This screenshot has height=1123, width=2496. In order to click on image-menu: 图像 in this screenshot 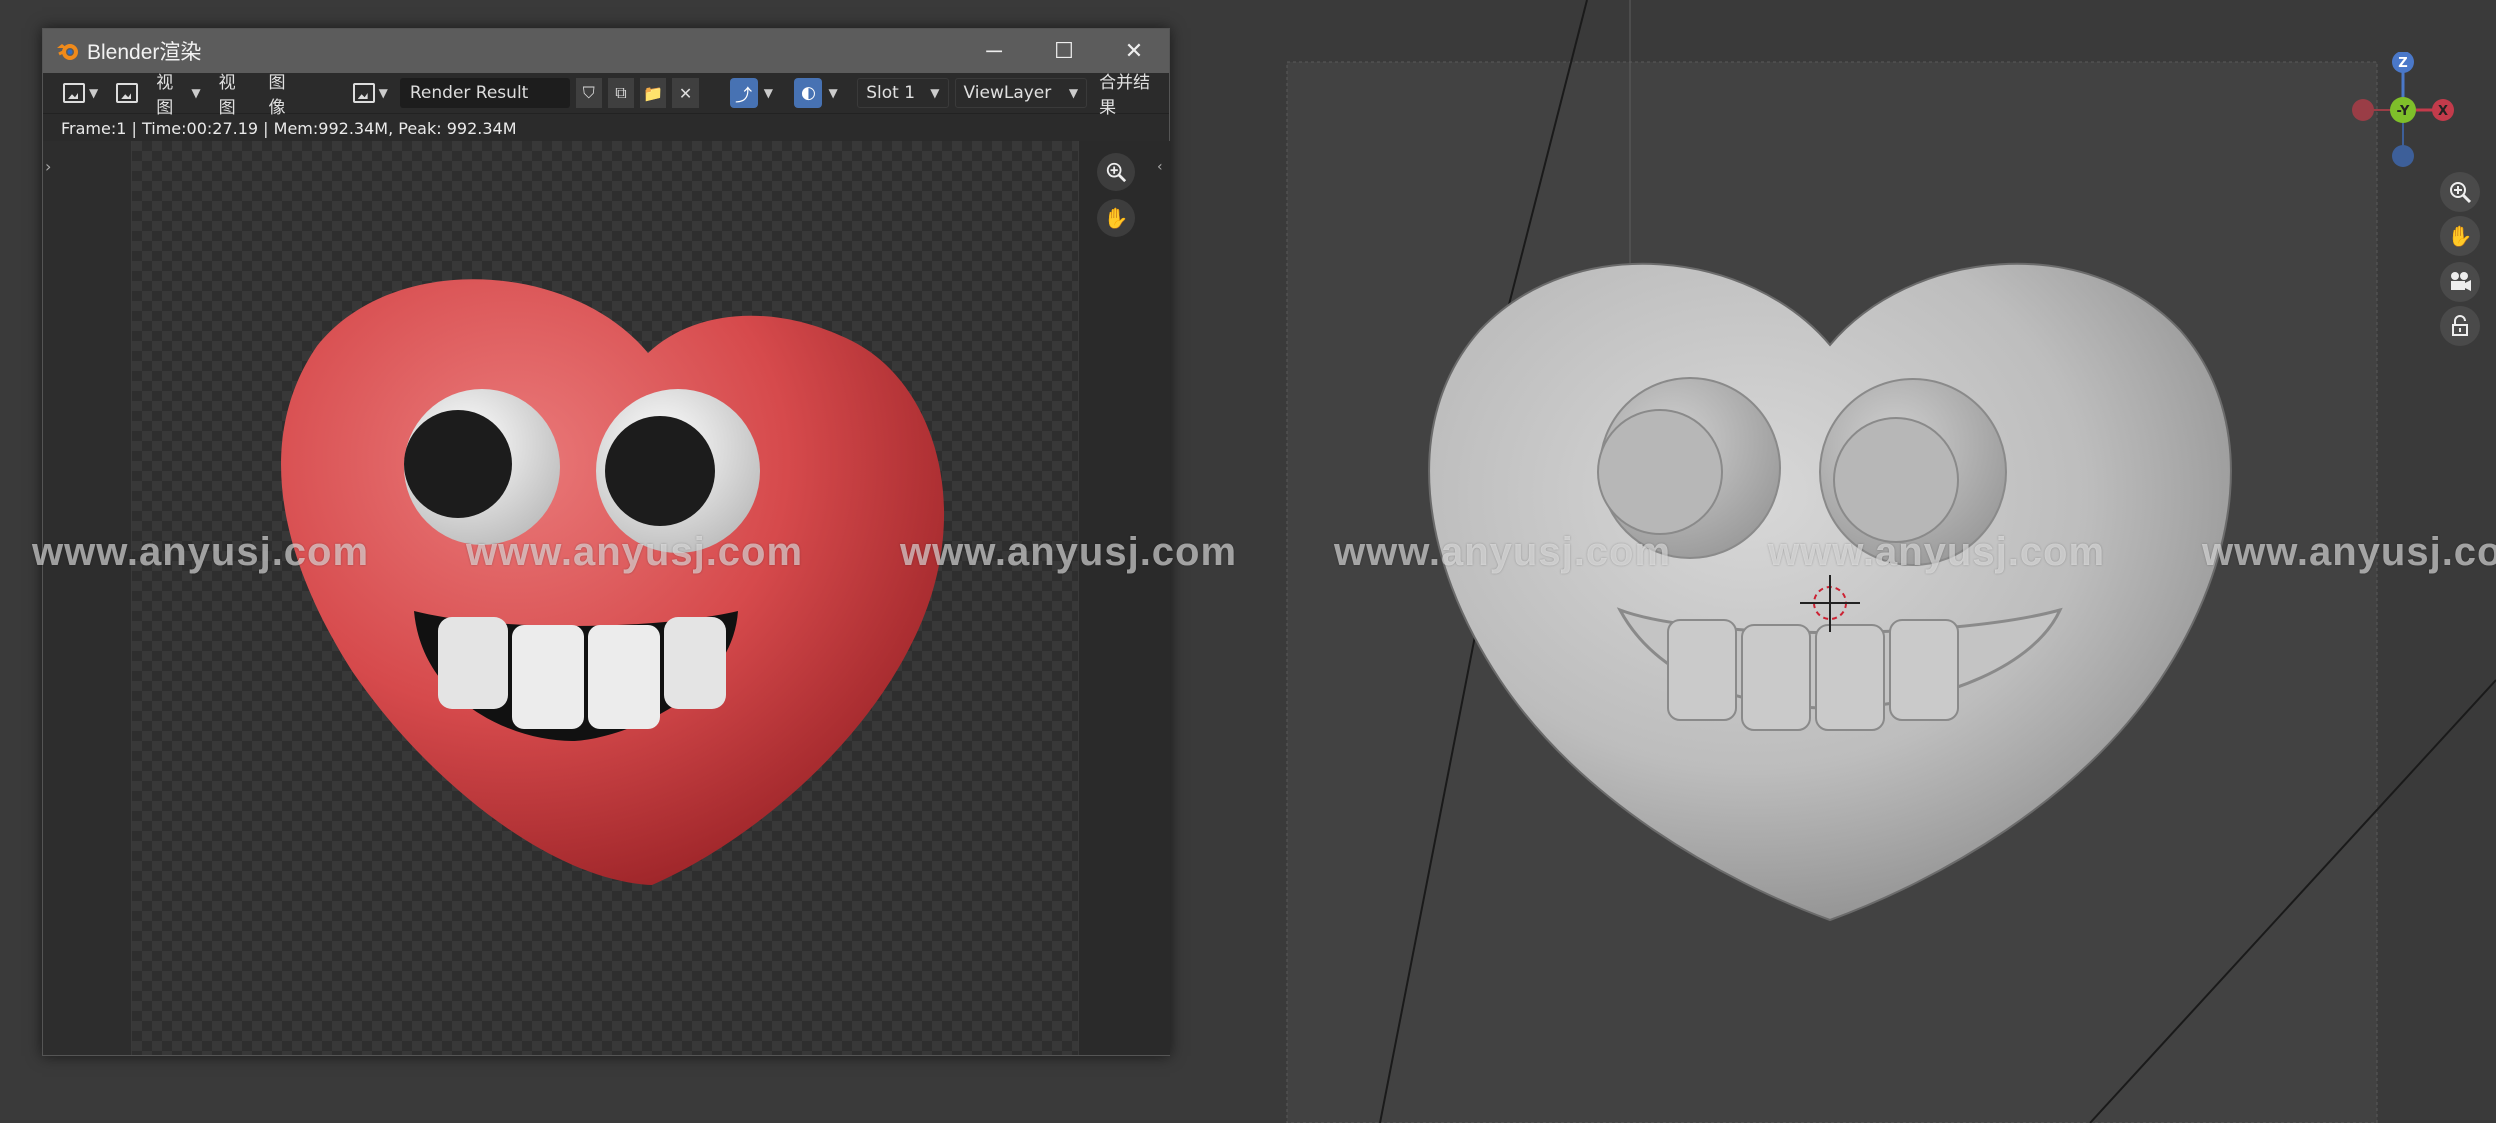, I will do `click(285, 95)`.